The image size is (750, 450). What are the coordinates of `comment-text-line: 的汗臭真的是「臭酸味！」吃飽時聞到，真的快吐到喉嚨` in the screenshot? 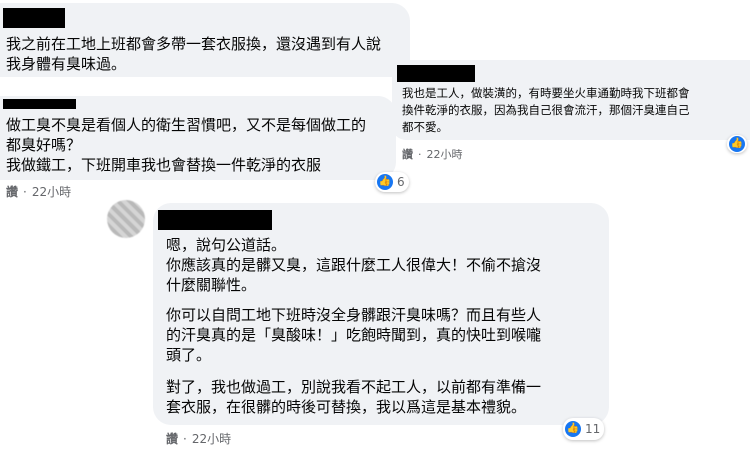 It's located at (354, 335).